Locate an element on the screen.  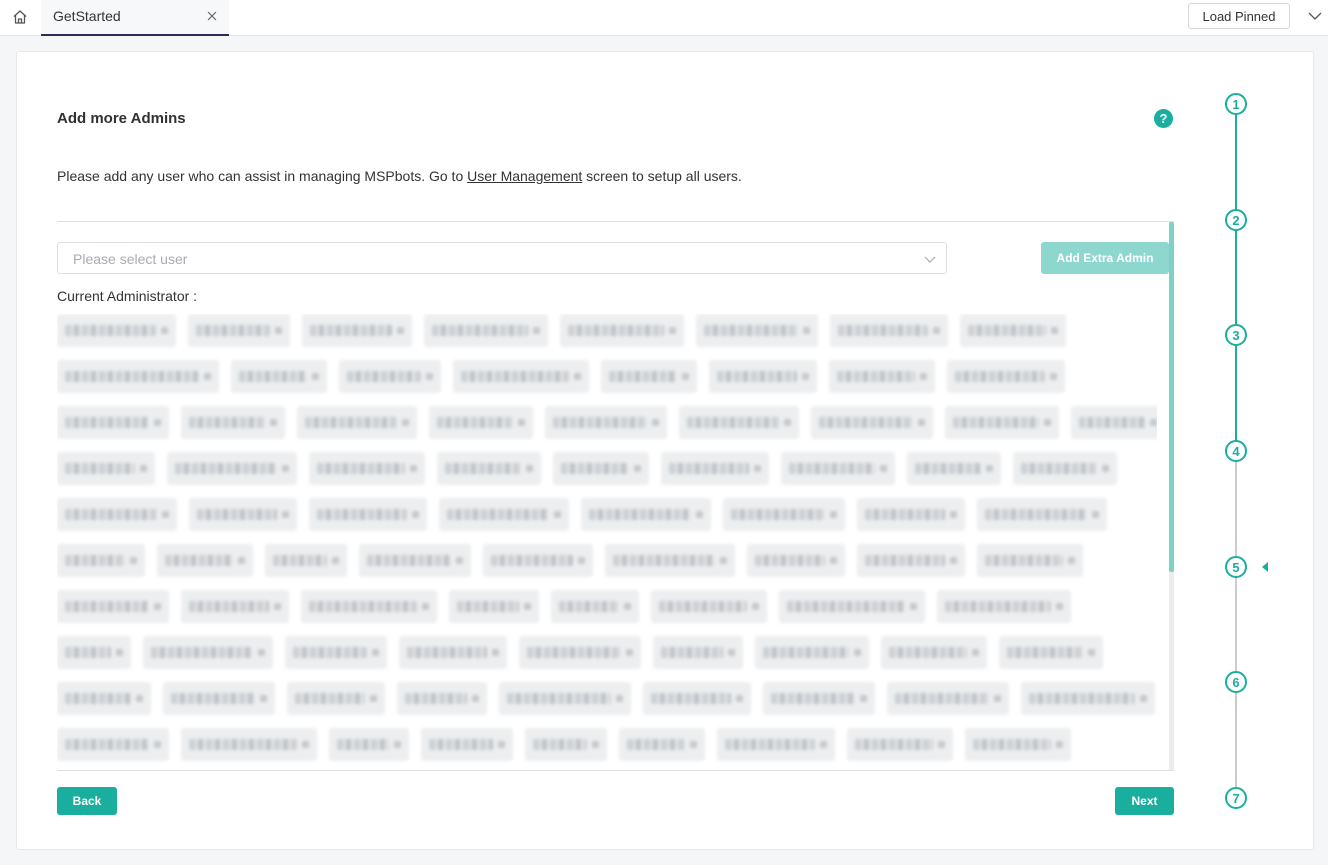
user-select: Please select user is located at coordinates (502, 258).